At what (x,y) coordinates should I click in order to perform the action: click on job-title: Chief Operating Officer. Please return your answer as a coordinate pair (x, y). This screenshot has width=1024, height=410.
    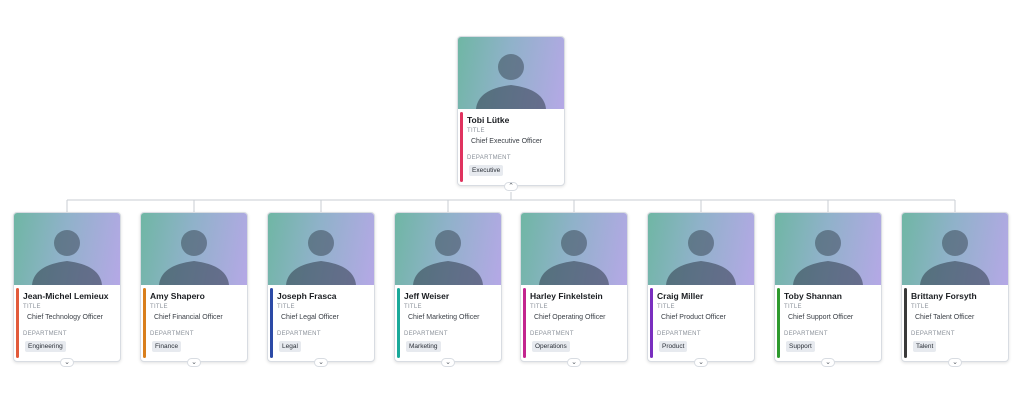
    Looking at the image, I should click on (570, 317).